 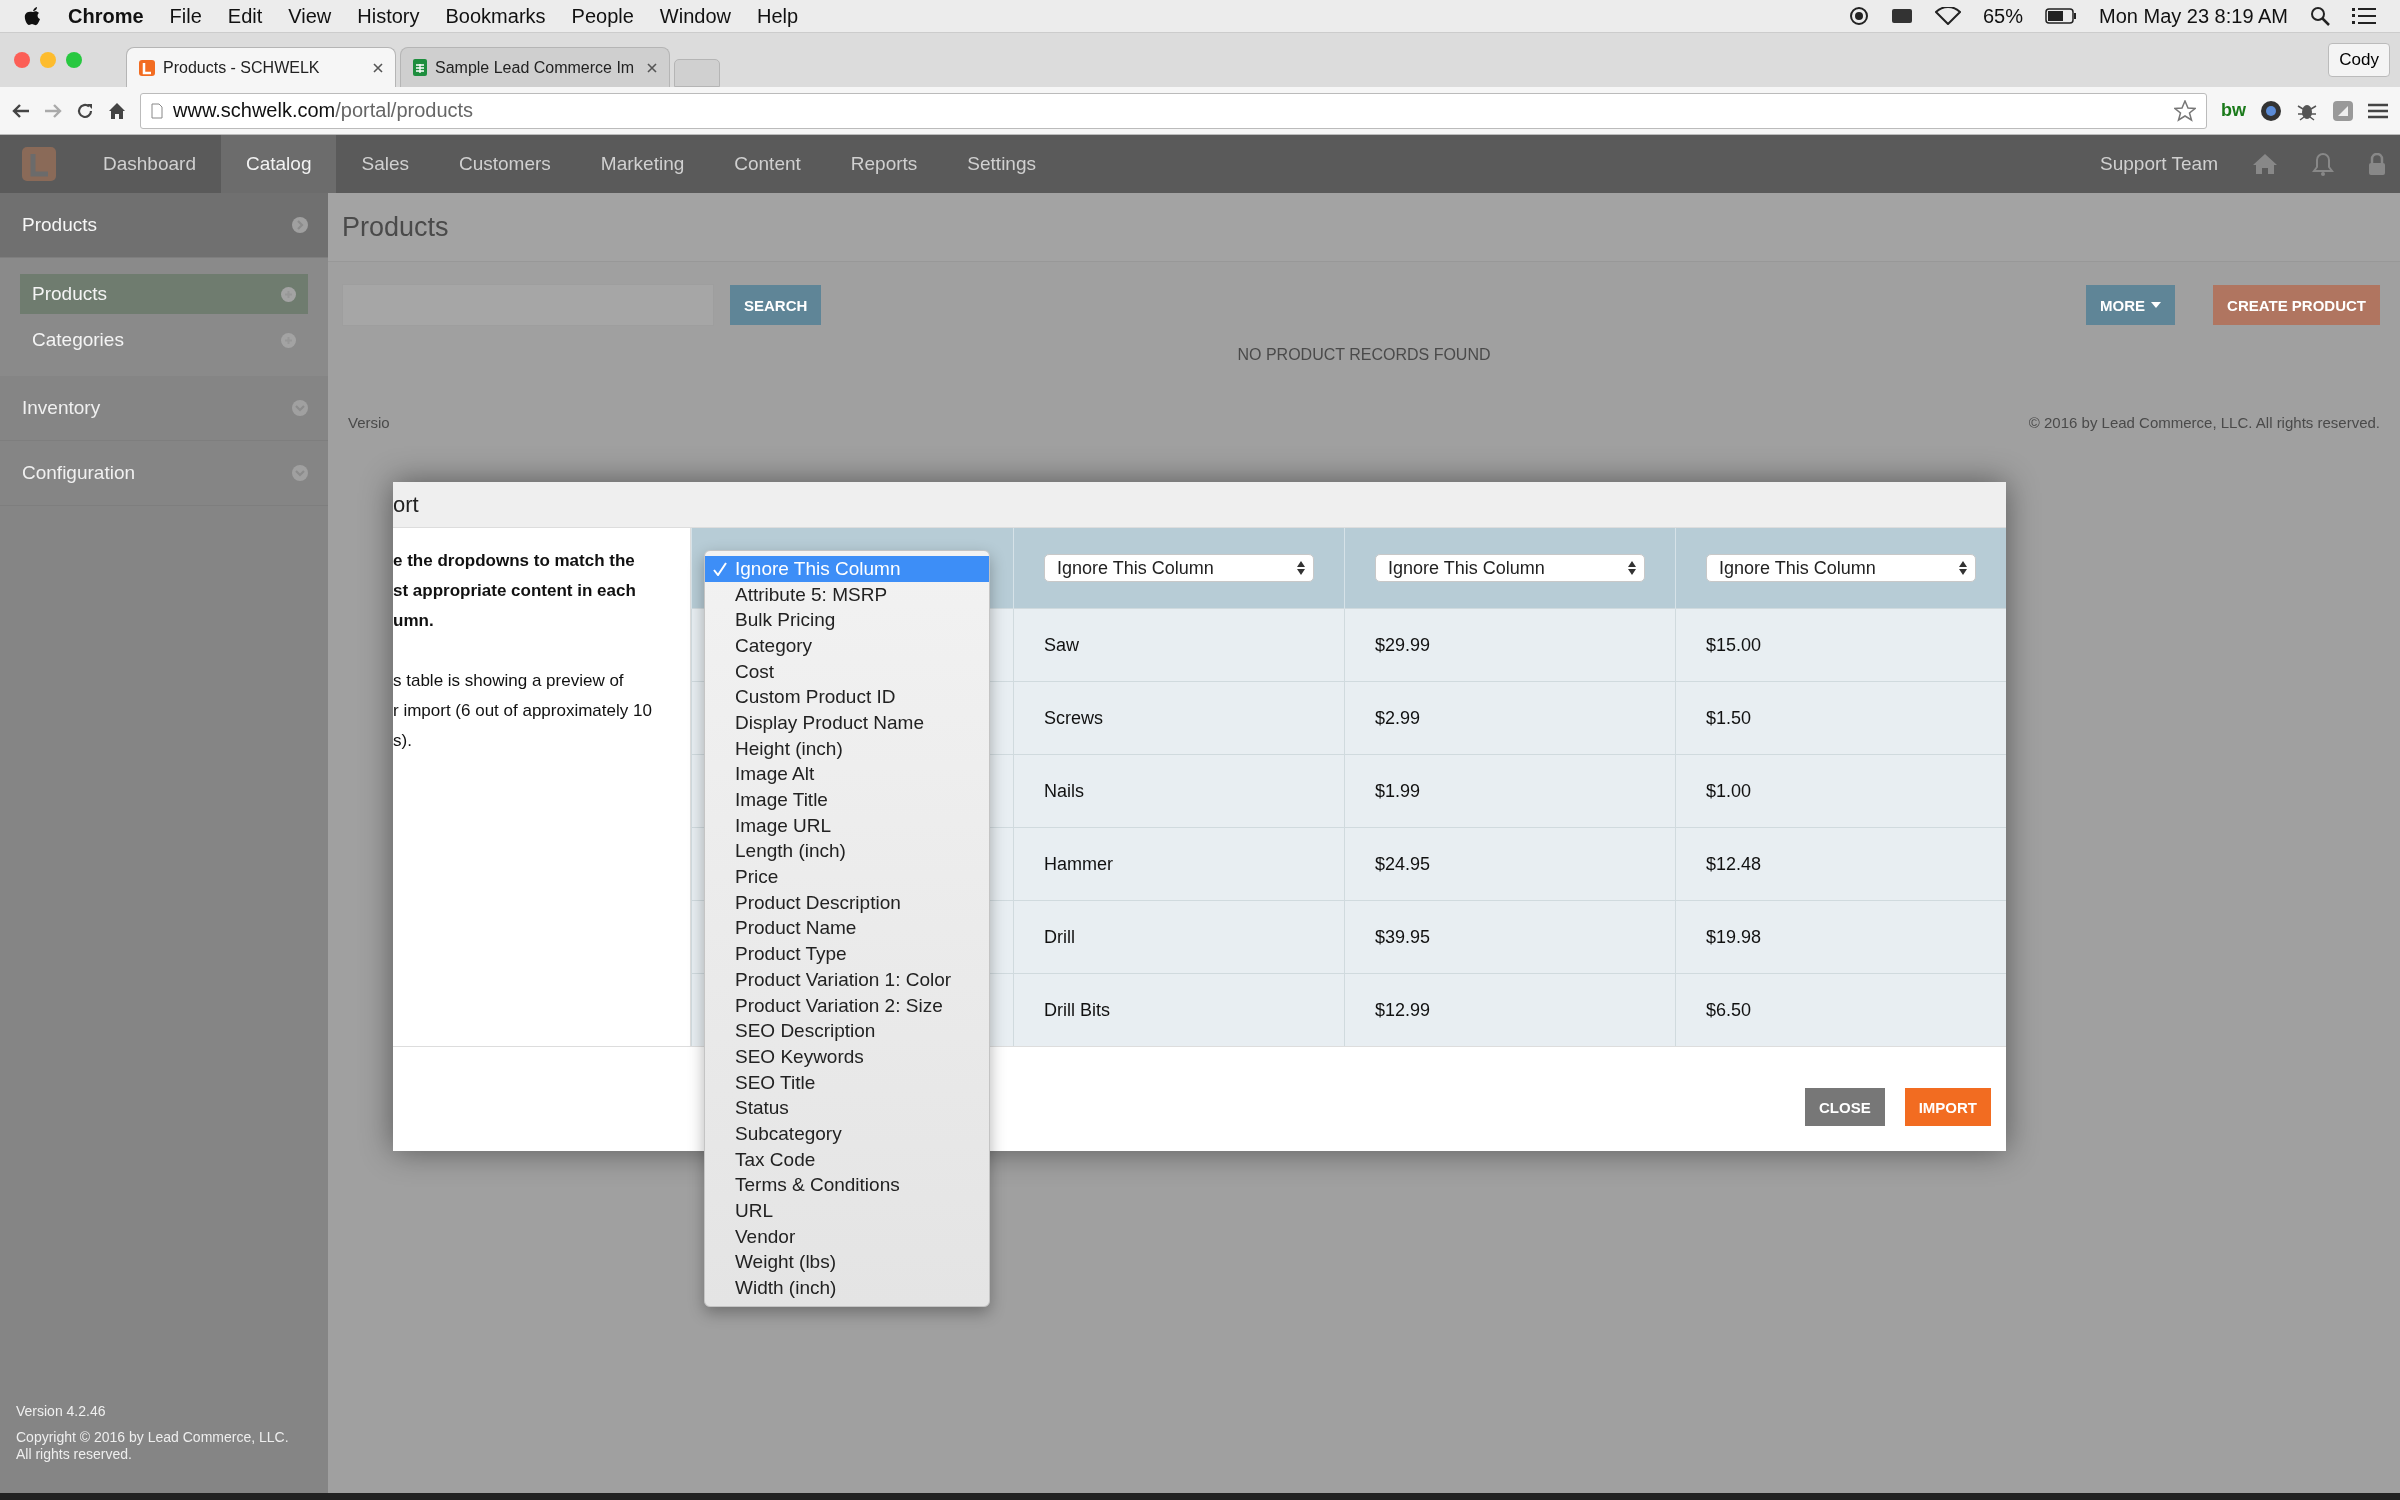 What do you see at coordinates (1948, 16) in the screenshot?
I see `wifi-icon` at bounding box center [1948, 16].